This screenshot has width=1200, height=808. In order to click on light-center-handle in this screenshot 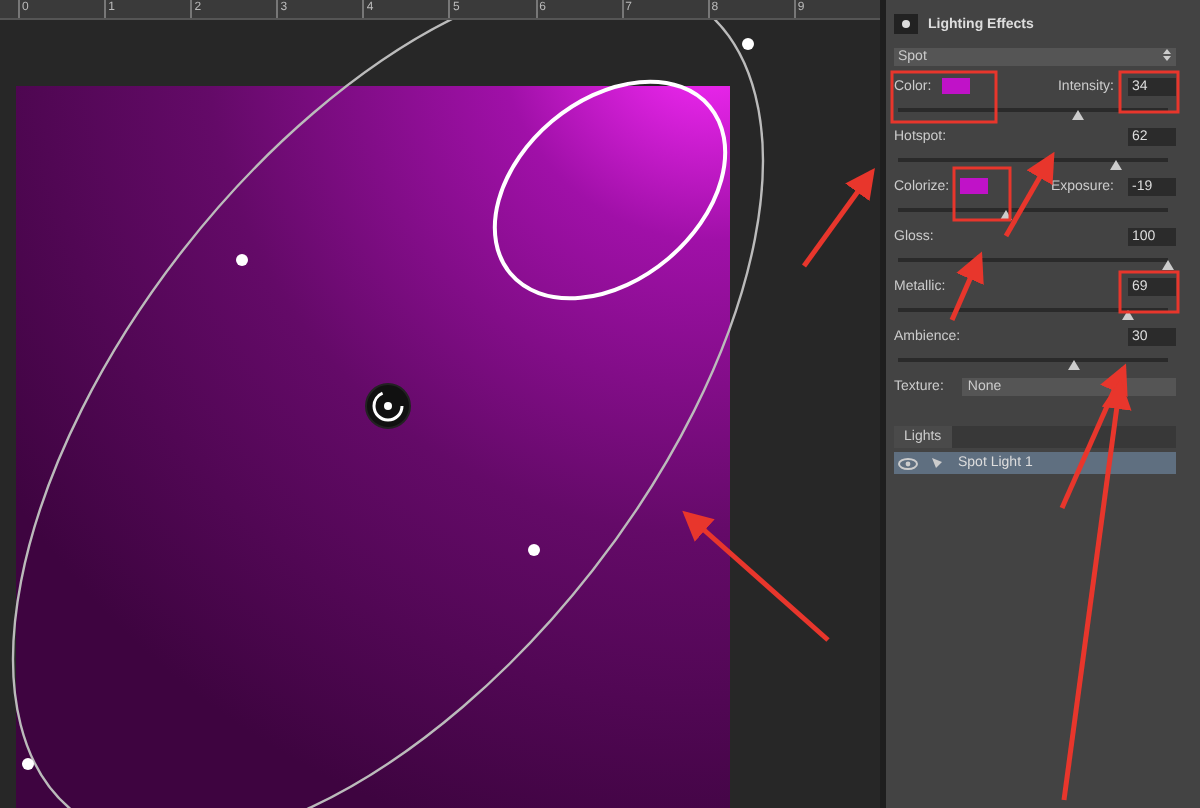, I will do `click(388, 406)`.